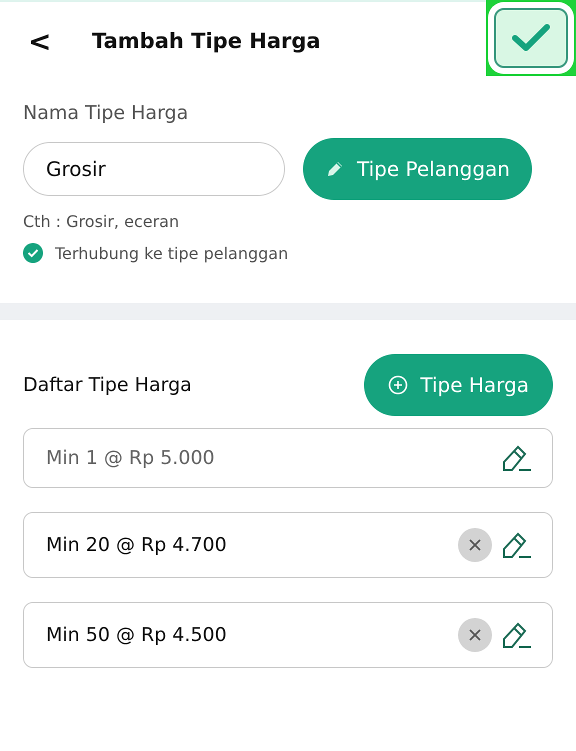 The width and height of the screenshot is (576, 751). I want to click on back-button: <, so click(53, 41).